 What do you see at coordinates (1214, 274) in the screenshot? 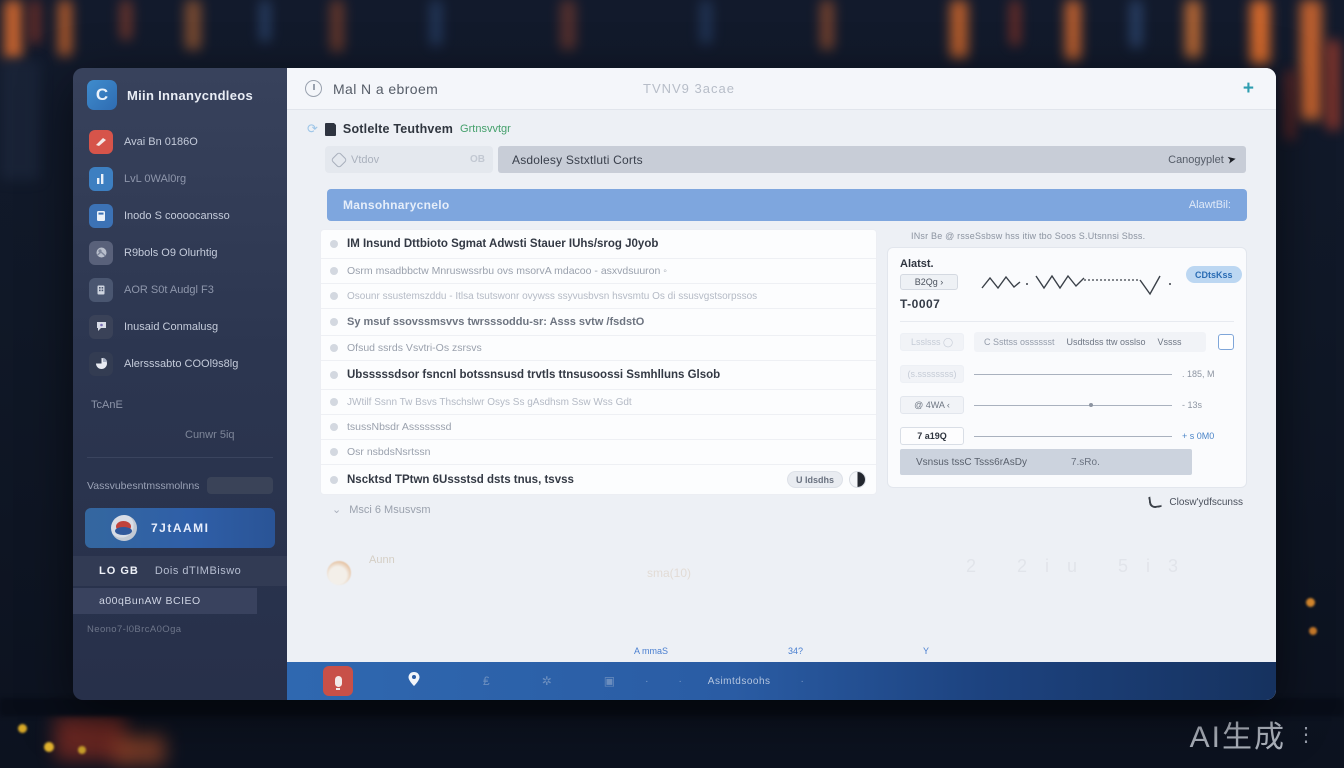
I see `status-pill: CDtsKss` at bounding box center [1214, 274].